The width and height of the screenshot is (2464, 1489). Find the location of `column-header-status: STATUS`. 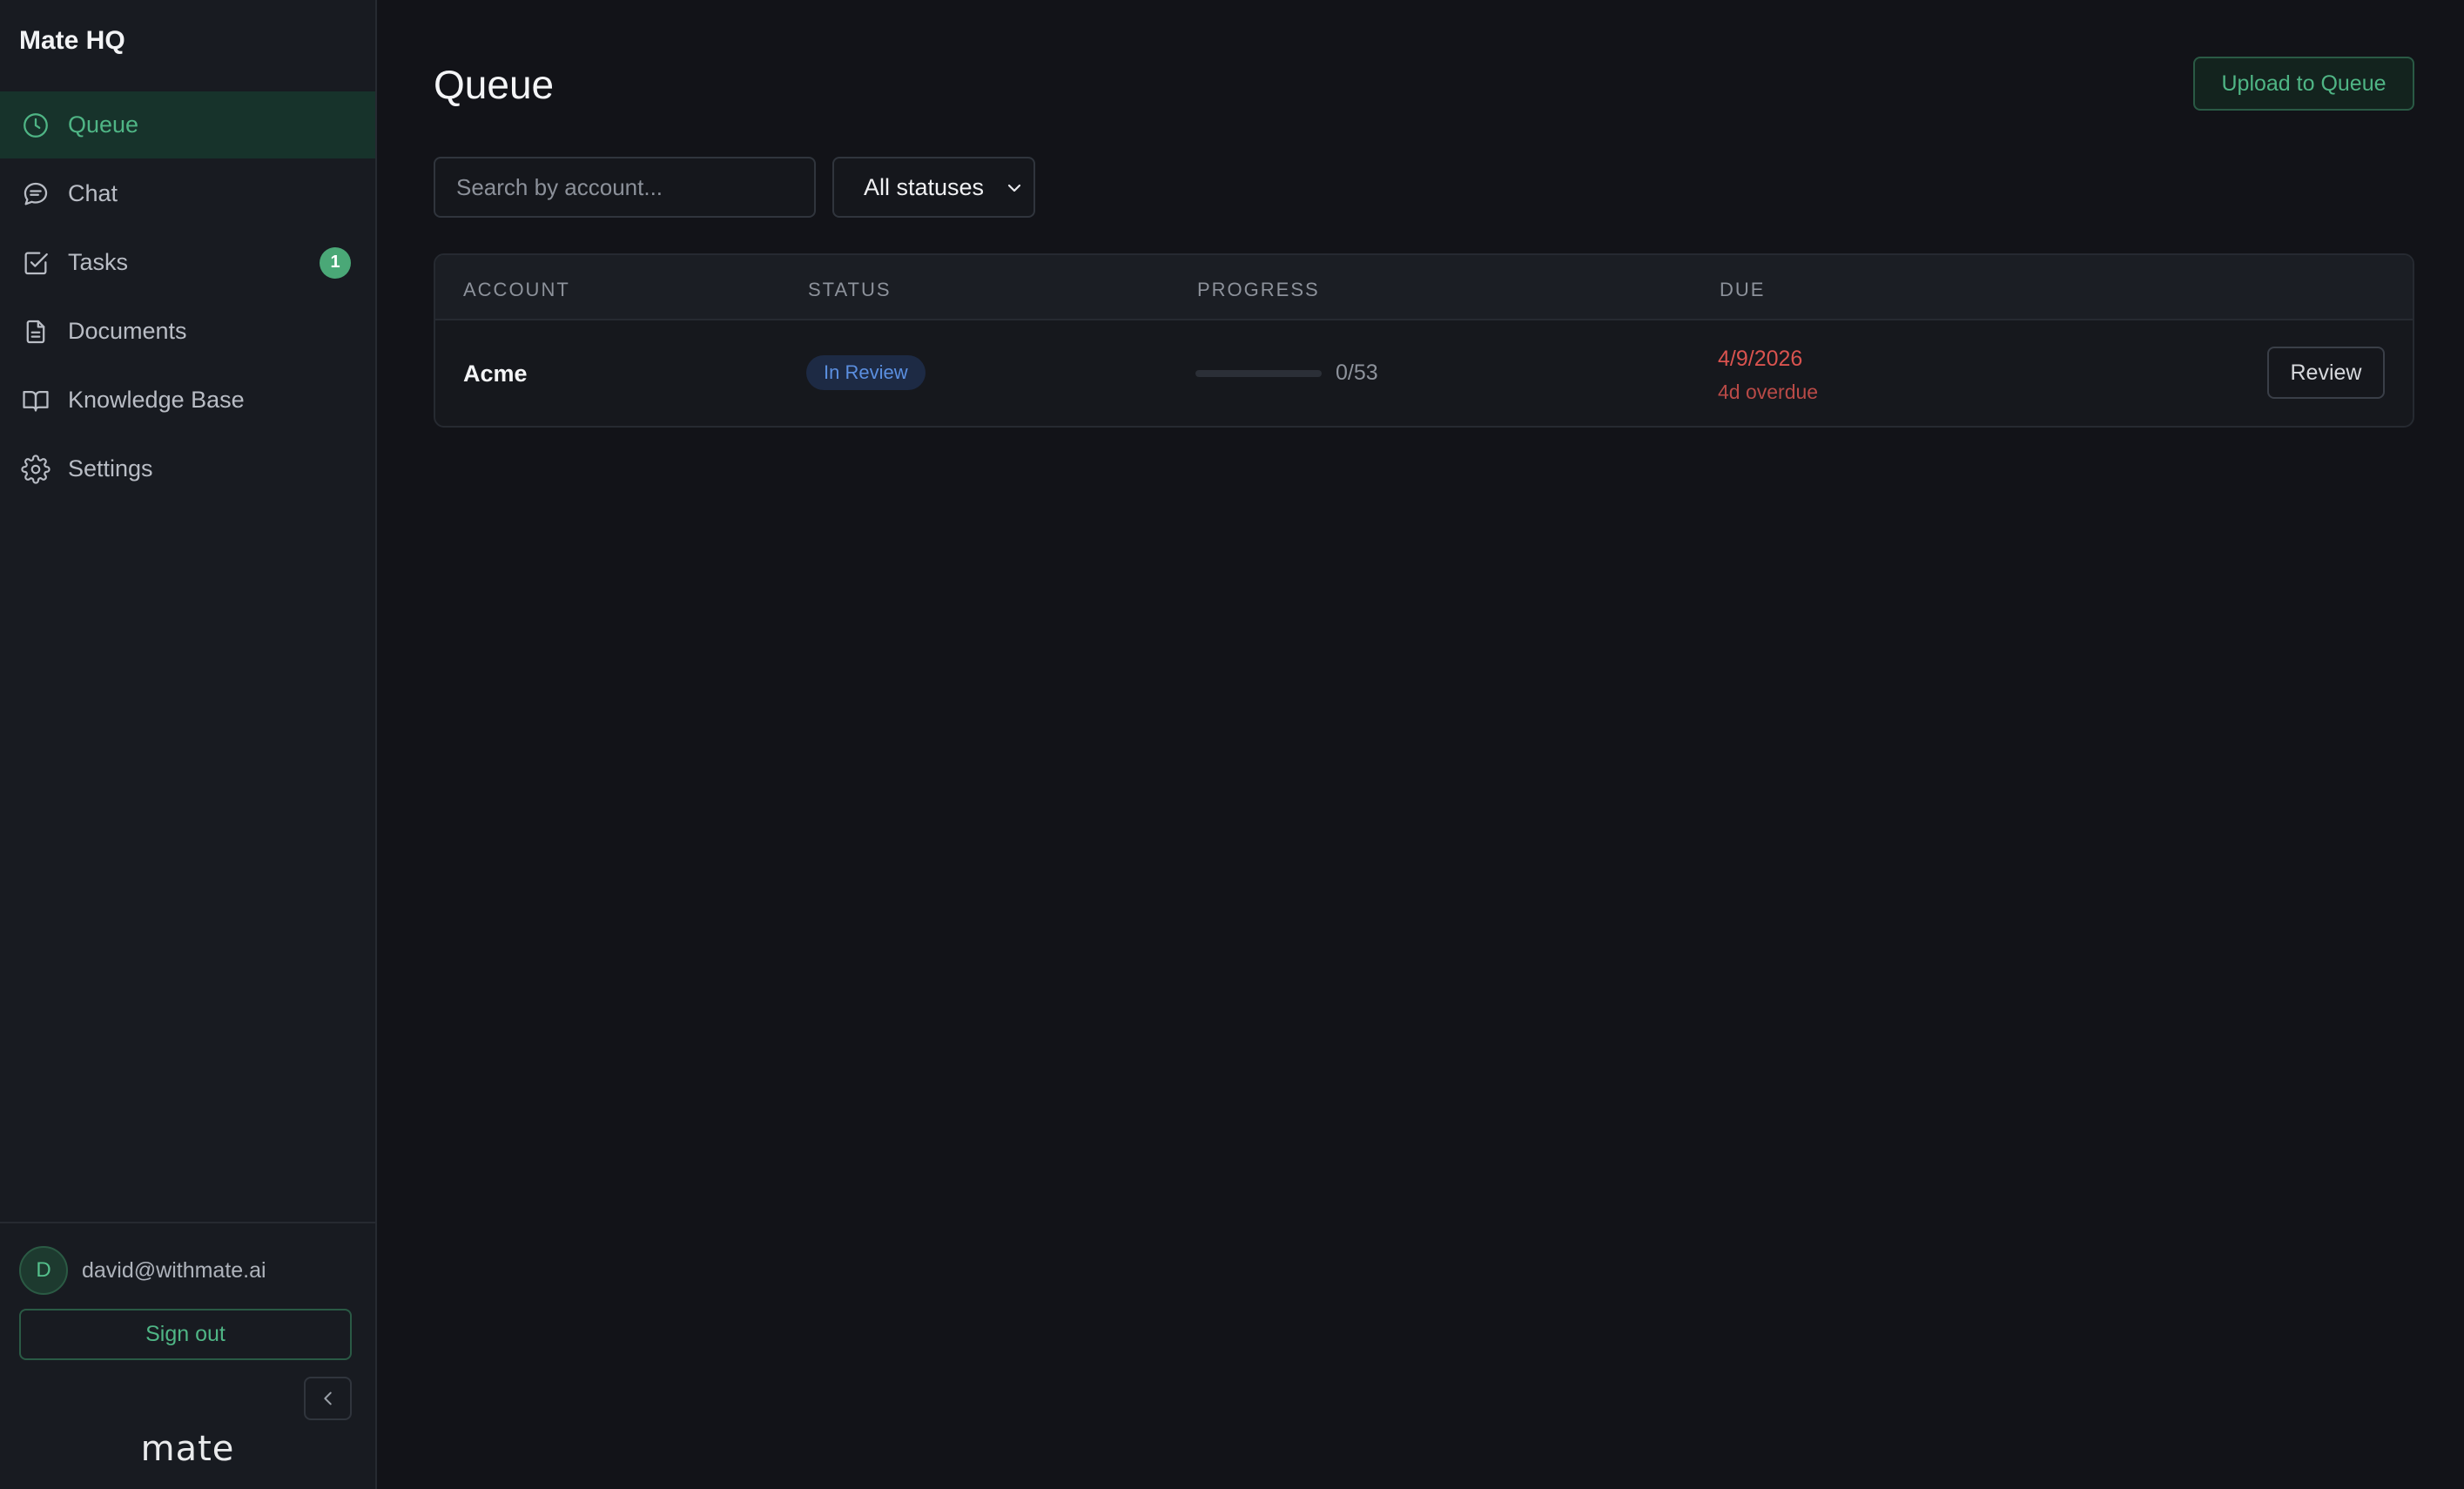

column-header-status: STATUS is located at coordinates (850, 289).